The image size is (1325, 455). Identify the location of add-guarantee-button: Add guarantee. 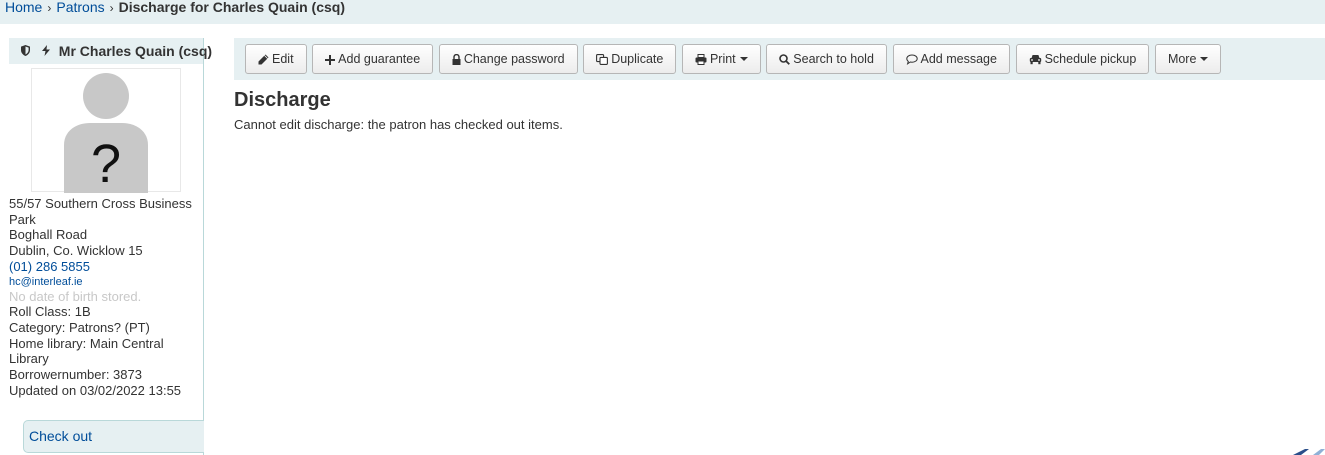
(373, 59).